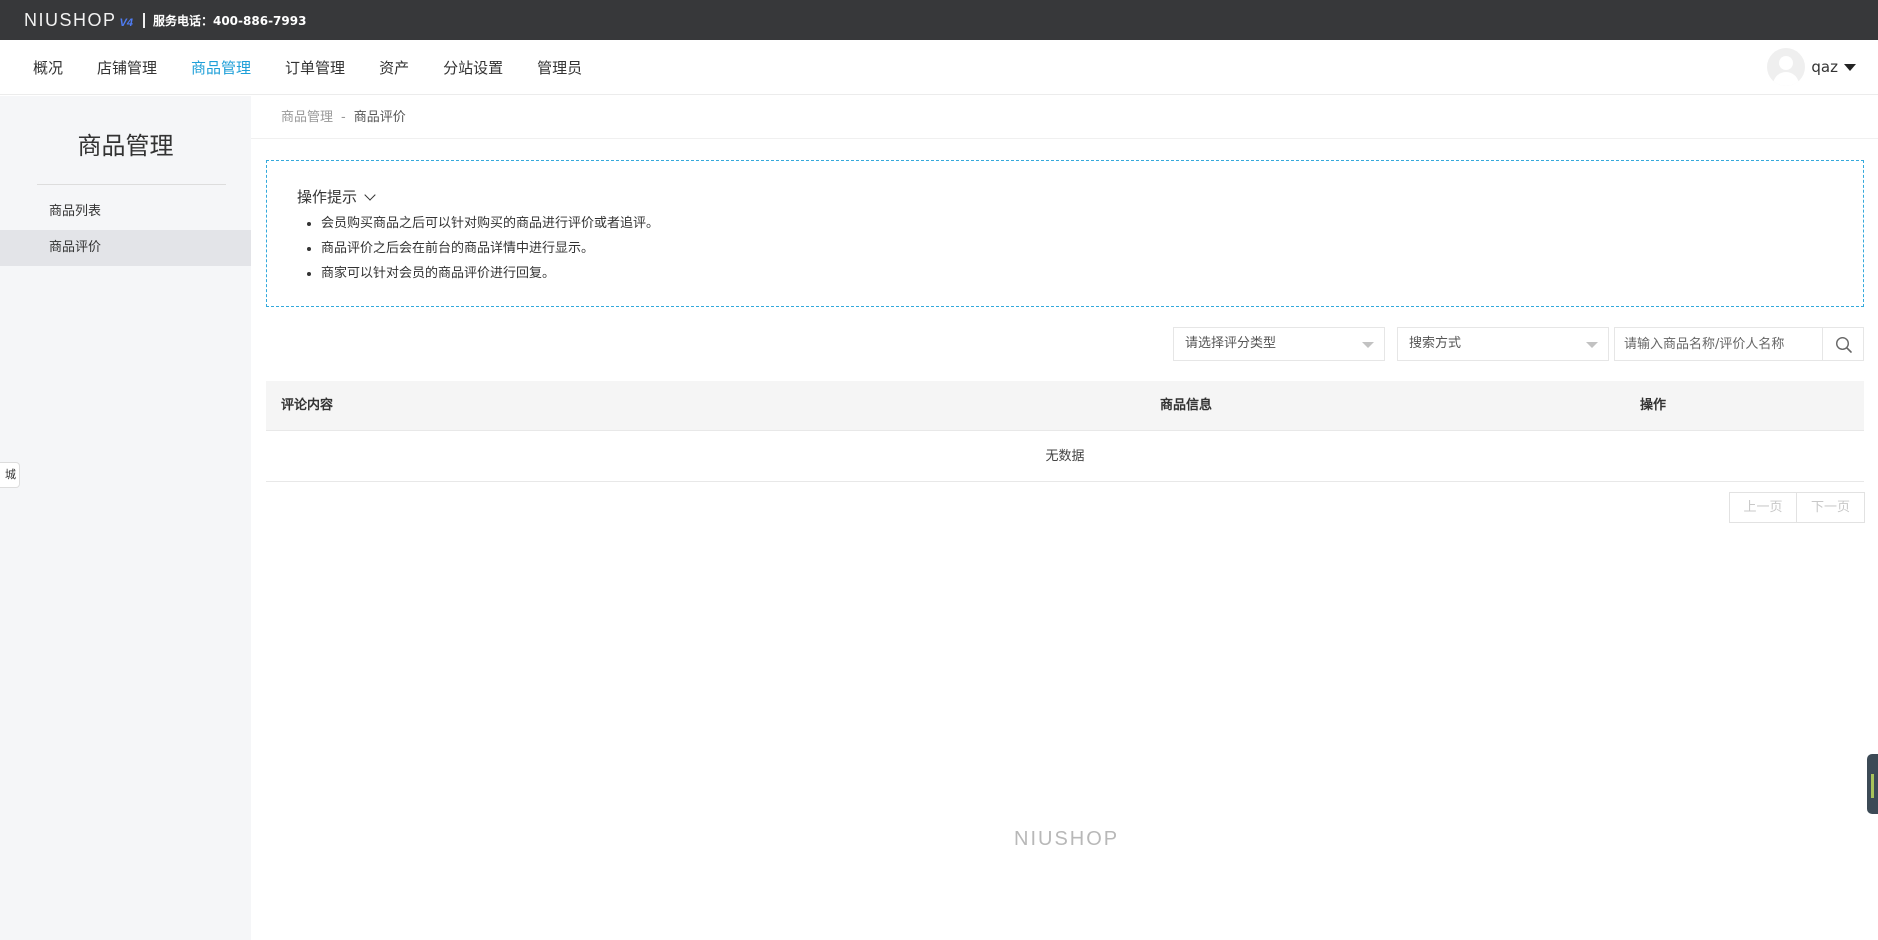 The image size is (1878, 940). Describe the element at coordinates (1653, 405) in the screenshot. I see `column-header-action: 操作` at that location.